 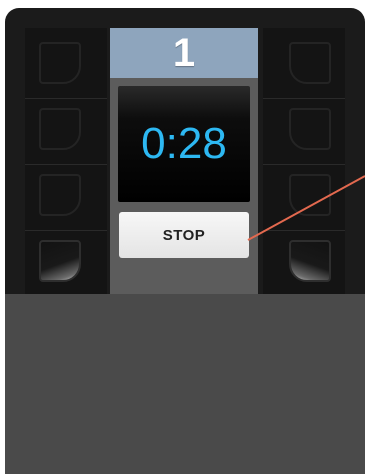 I want to click on timer-display: 0:28, so click(x=184, y=144).